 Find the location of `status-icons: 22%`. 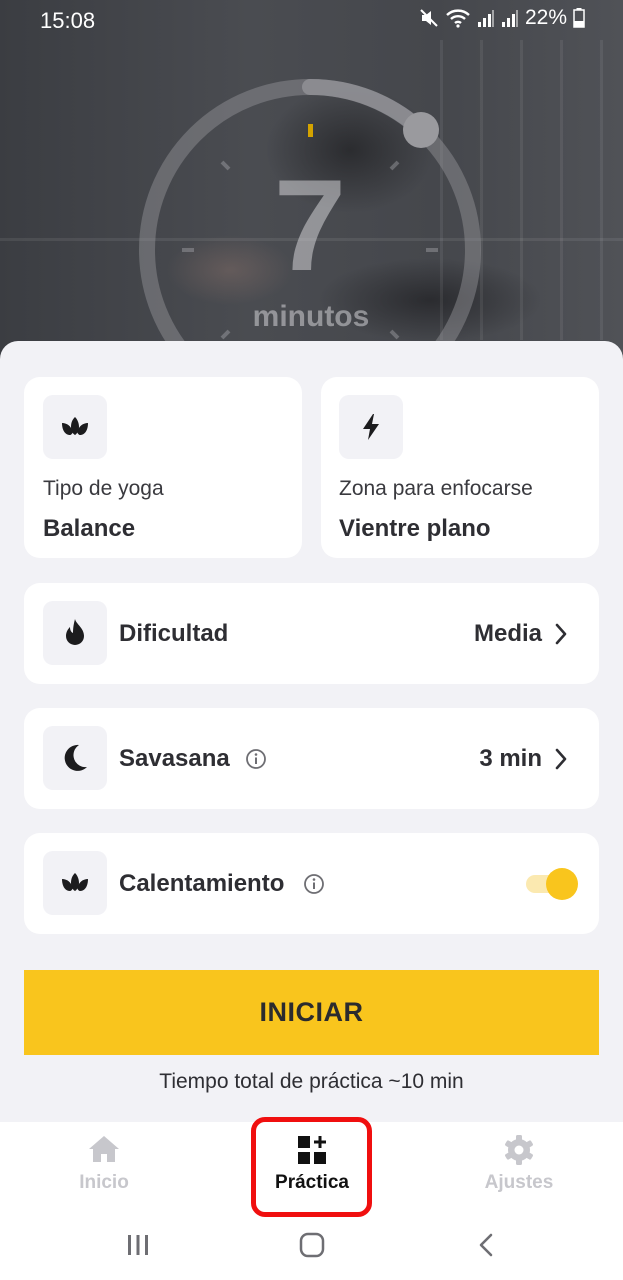

status-icons: 22% is located at coordinates (502, 18).